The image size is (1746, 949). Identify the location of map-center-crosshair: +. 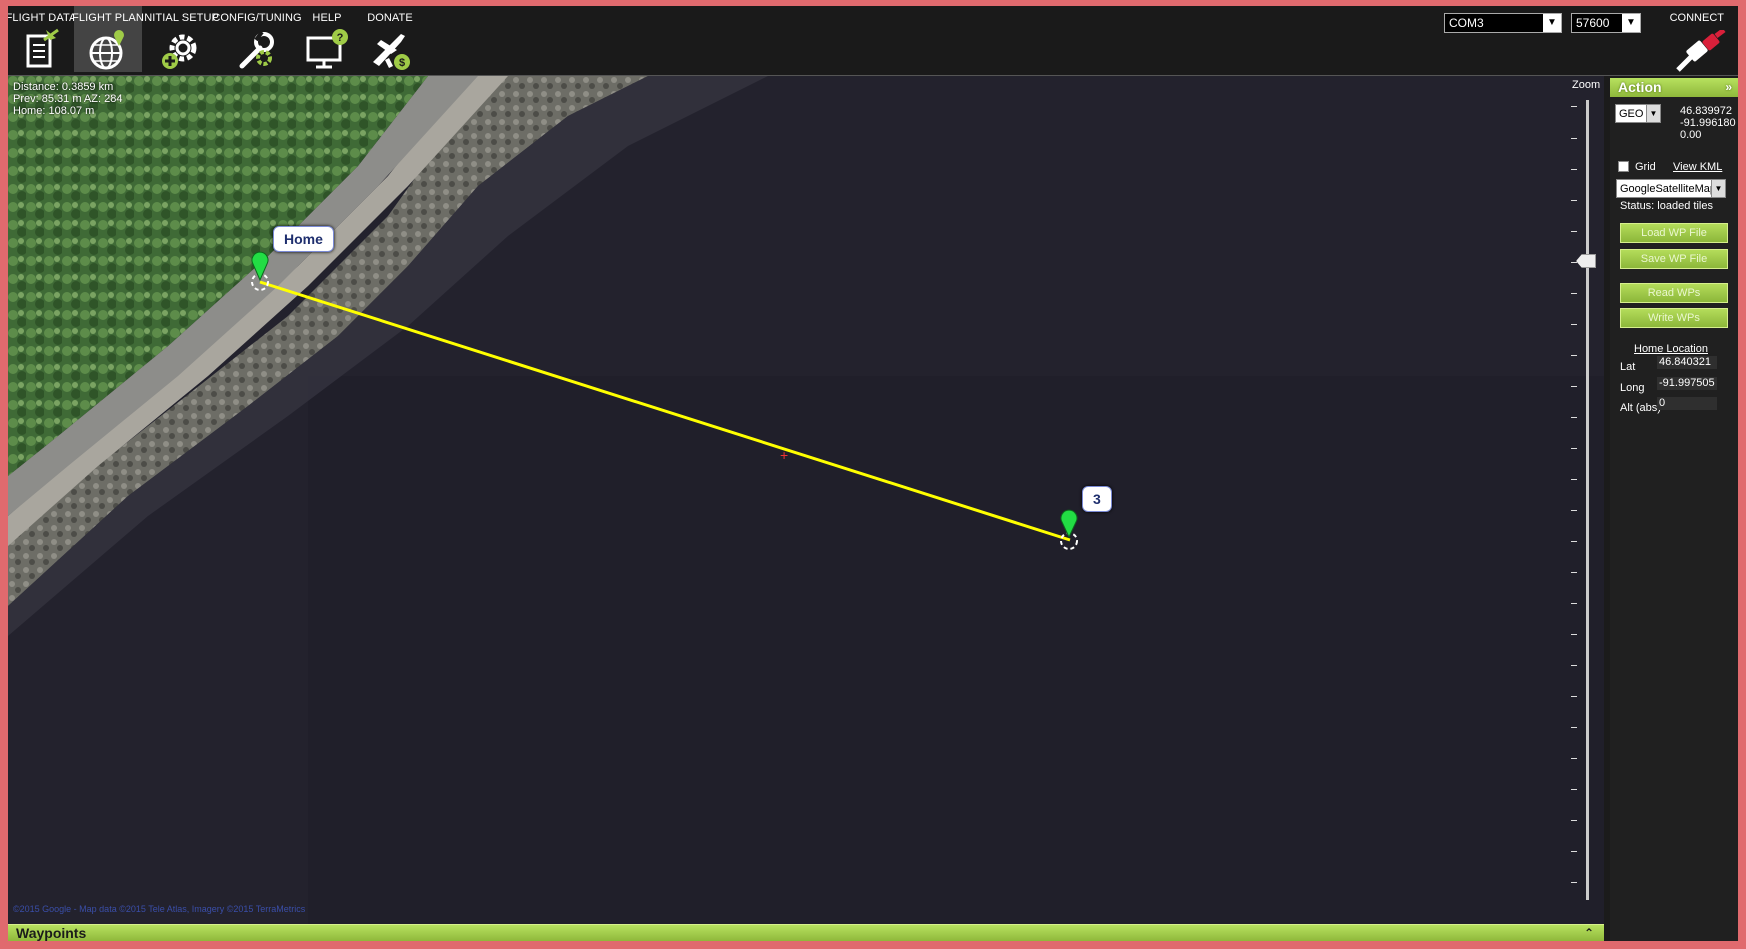
(784, 455).